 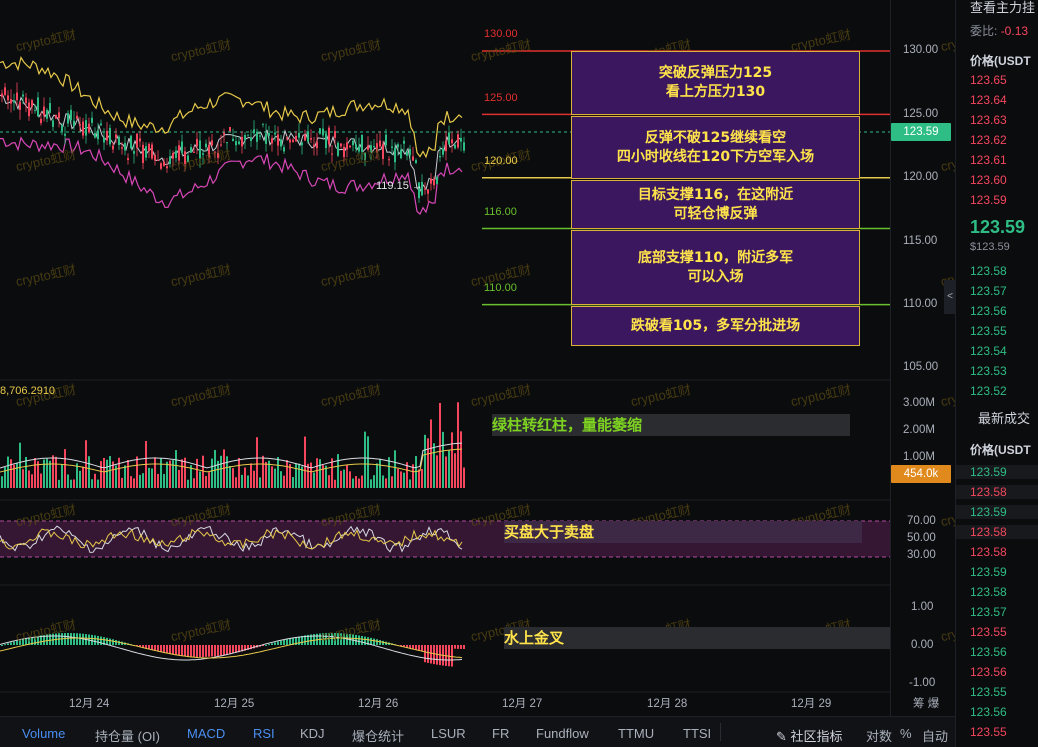 I want to click on trade-row: 123.55, so click(x=988, y=692).